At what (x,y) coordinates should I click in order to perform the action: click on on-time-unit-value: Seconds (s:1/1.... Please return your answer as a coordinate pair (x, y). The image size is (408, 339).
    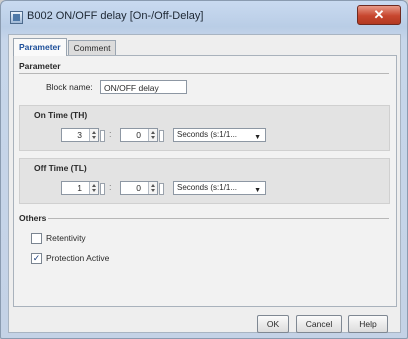
    Looking at the image, I should click on (207, 134).